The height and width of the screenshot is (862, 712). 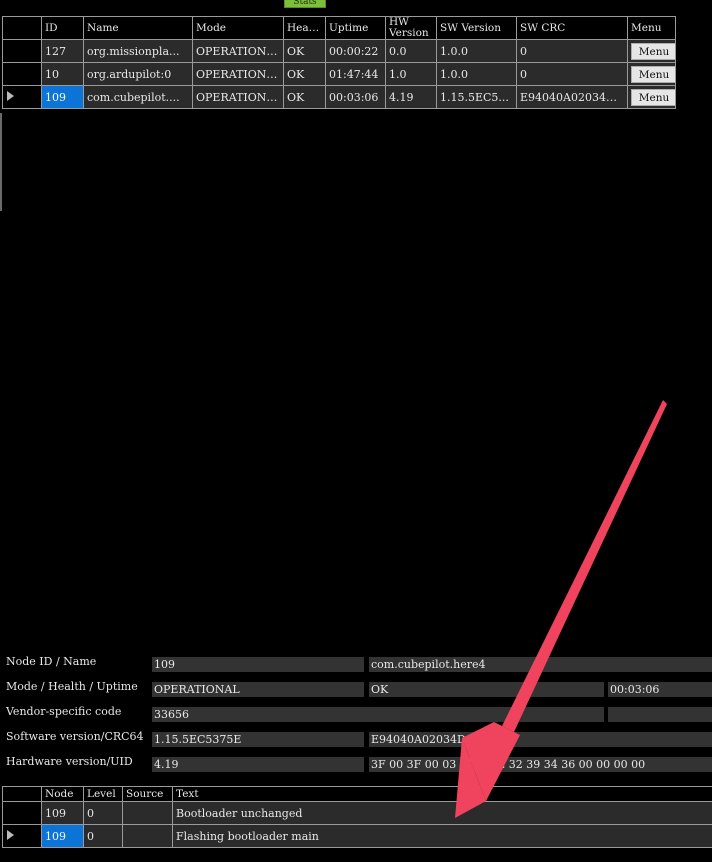 What do you see at coordinates (584, 566) in the screenshot?
I see `arrow-shaft` at bounding box center [584, 566].